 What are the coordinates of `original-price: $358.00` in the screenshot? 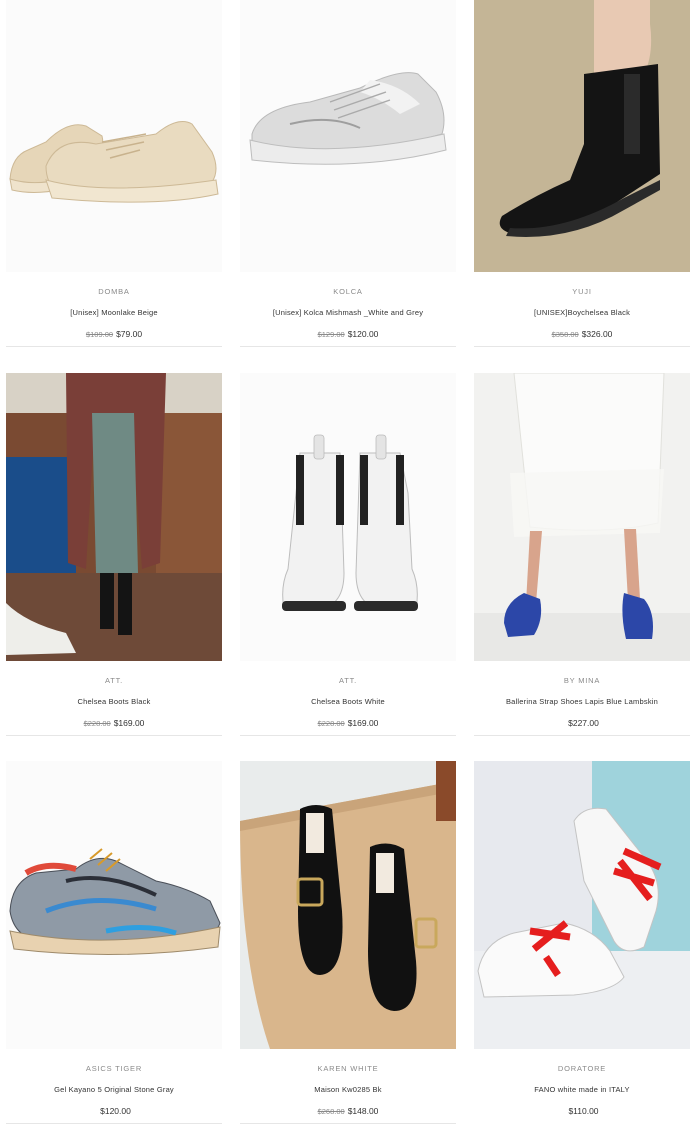 It's located at (565, 334).